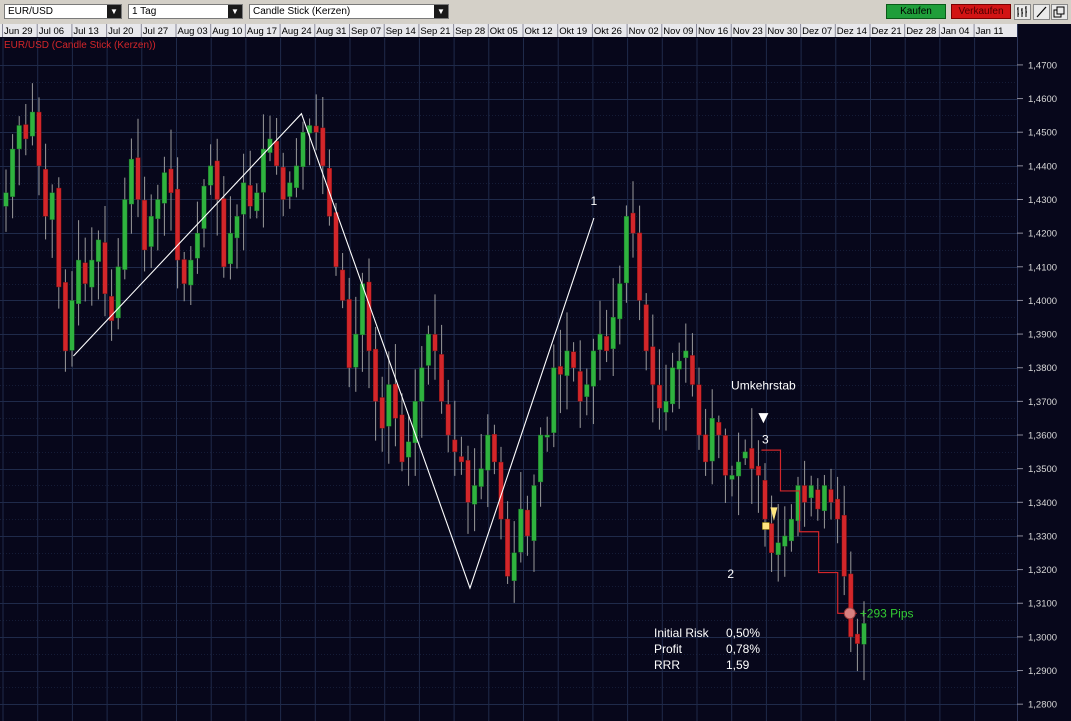 The image size is (1071, 721). Describe the element at coordinates (1042, 469) in the screenshot. I see `y-tick-label: 1,3500` at that location.